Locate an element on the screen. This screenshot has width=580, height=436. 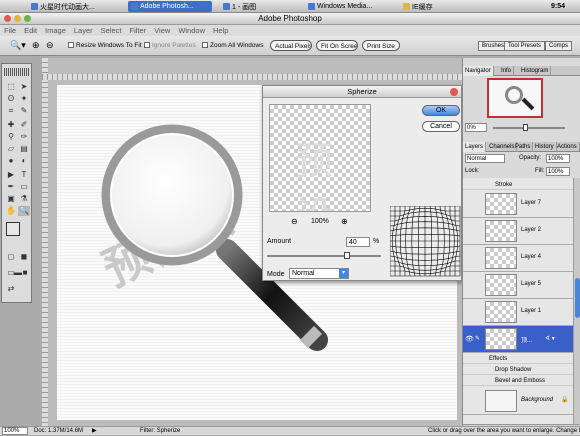
stamp-tool-icon: ⚲ is located at coordinates (11, 137).